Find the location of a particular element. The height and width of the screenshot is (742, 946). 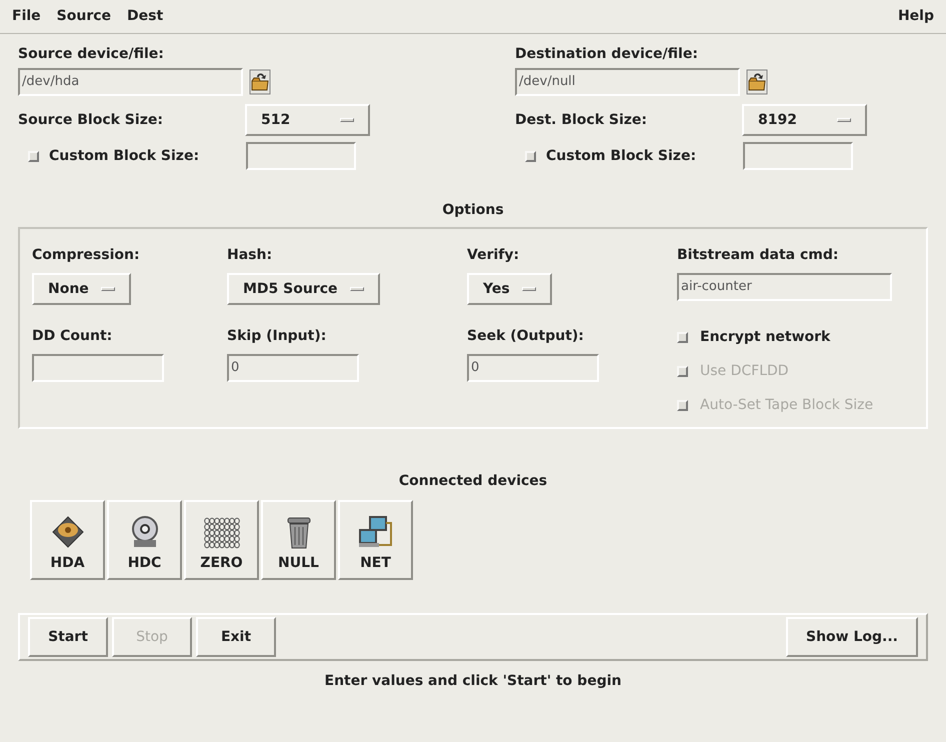

device-button: HDA is located at coordinates (67, 540).